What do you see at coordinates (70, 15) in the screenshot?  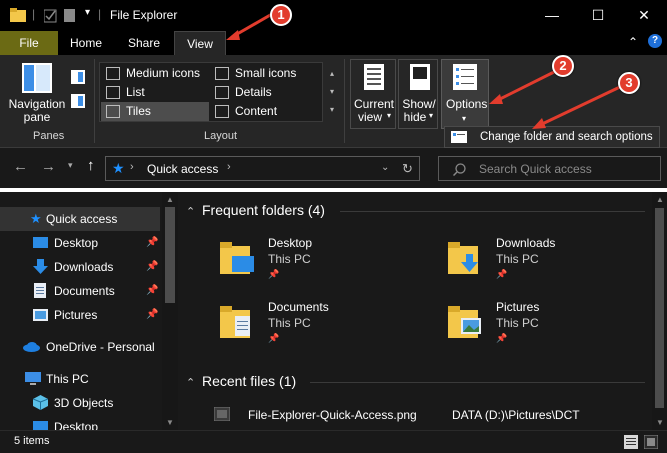 I see `new-folder-icon` at bounding box center [70, 15].